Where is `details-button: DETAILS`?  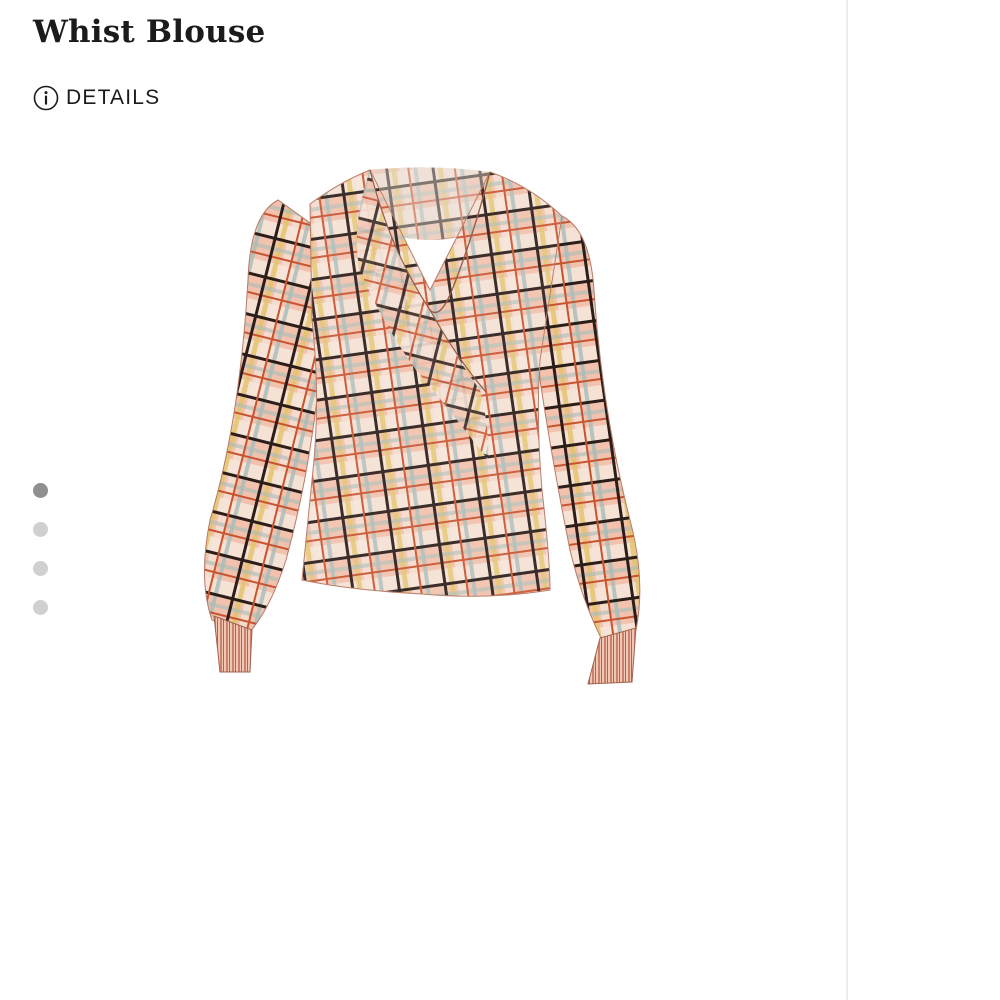
details-button: DETAILS is located at coordinates (96, 98).